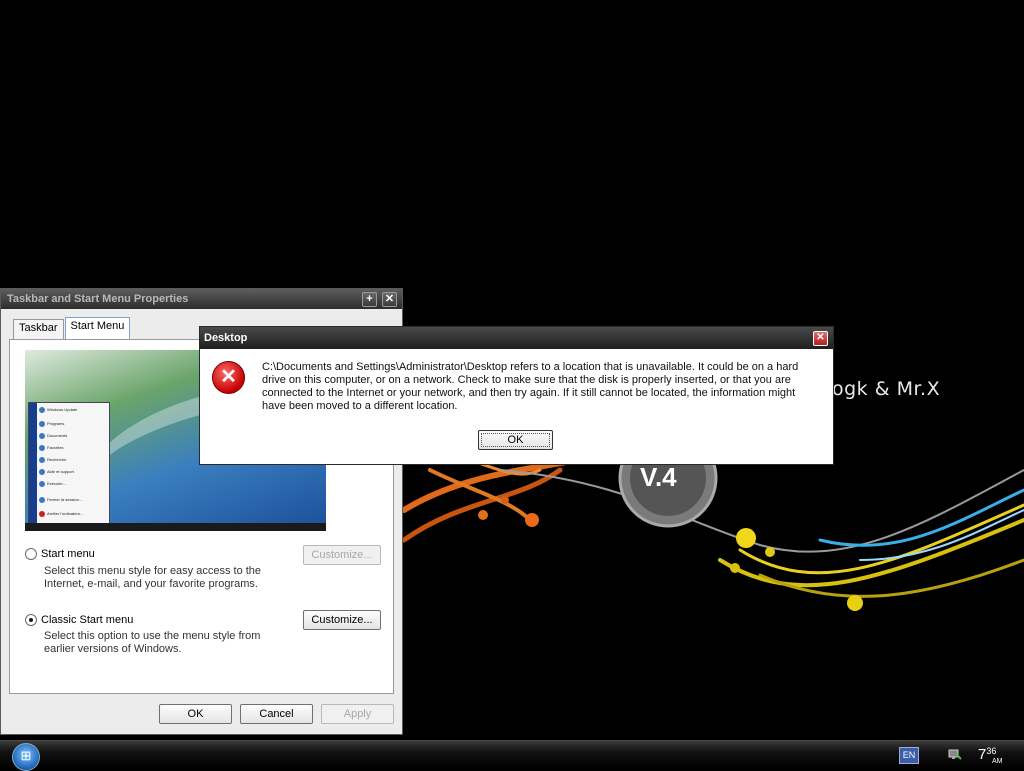  Describe the element at coordinates (886, 389) in the screenshot. I see `wallpaper-brand-text: ogk & Mr.X` at that location.